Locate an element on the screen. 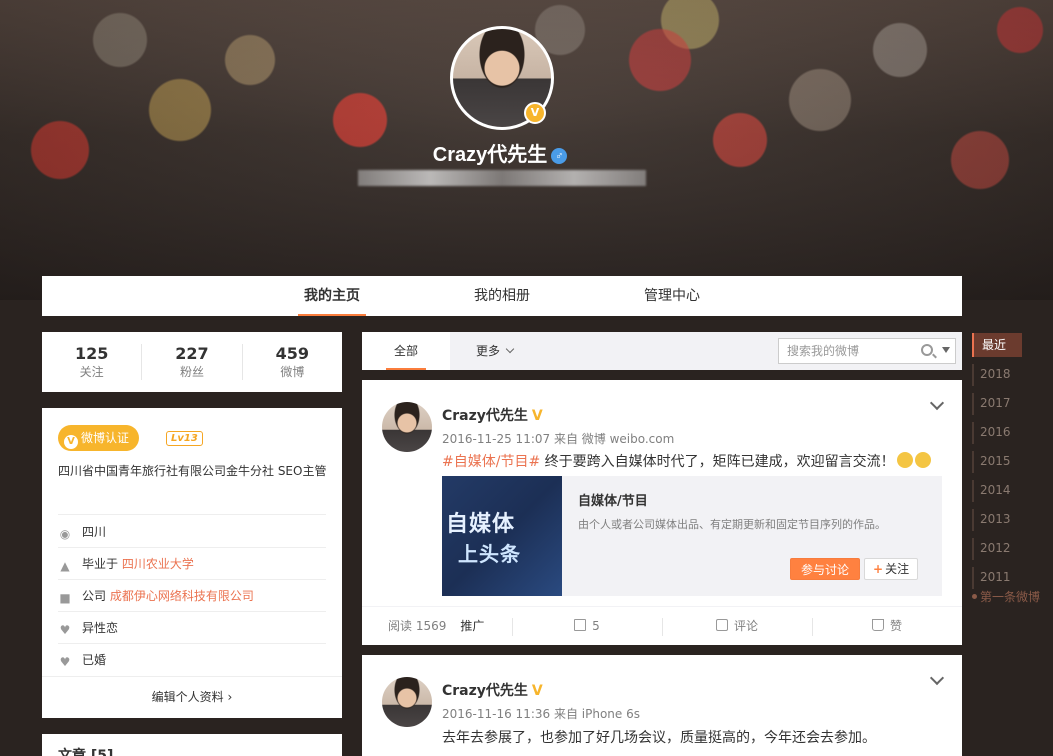  post-body: 终于要跨入自媒体时代了，矩阵已建成，欢迎留言交流！ is located at coordinates (717, 462).